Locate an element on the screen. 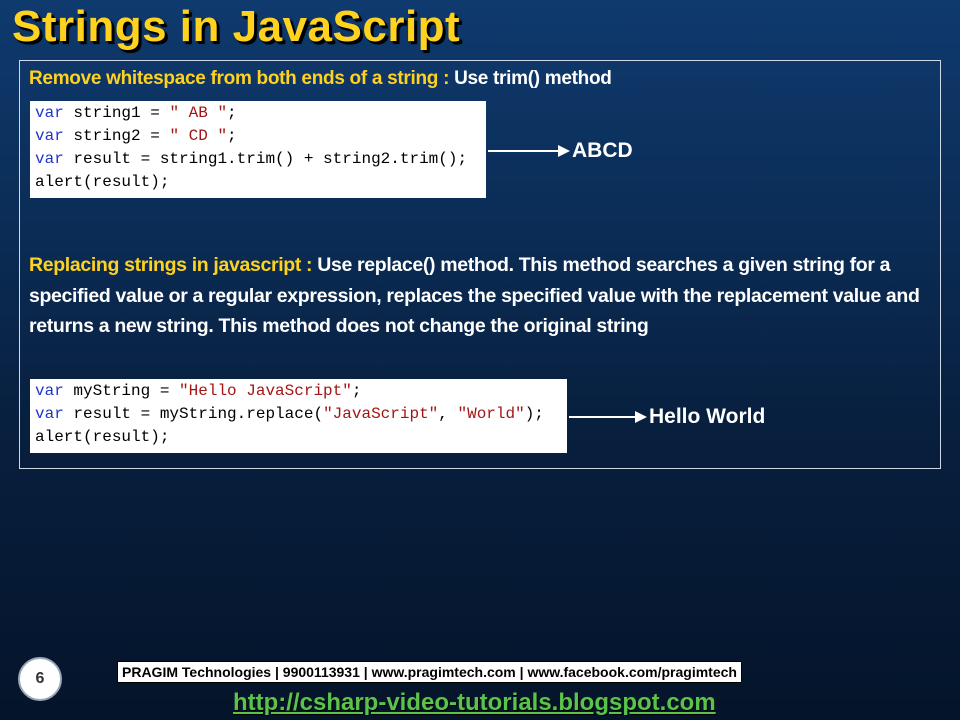 The height and width of the screenshot is (720, 960). code-string: "World" is located at coordinates (491, 414).